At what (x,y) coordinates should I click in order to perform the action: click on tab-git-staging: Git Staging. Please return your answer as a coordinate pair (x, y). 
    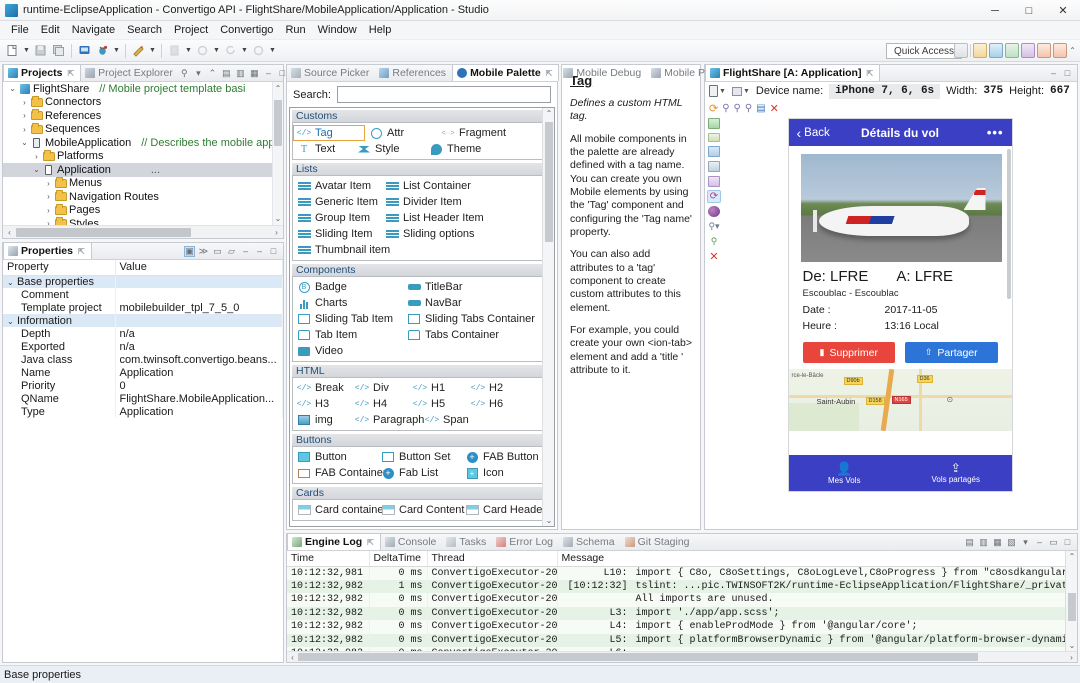
    Looking at the image, I should click on (658, 542).